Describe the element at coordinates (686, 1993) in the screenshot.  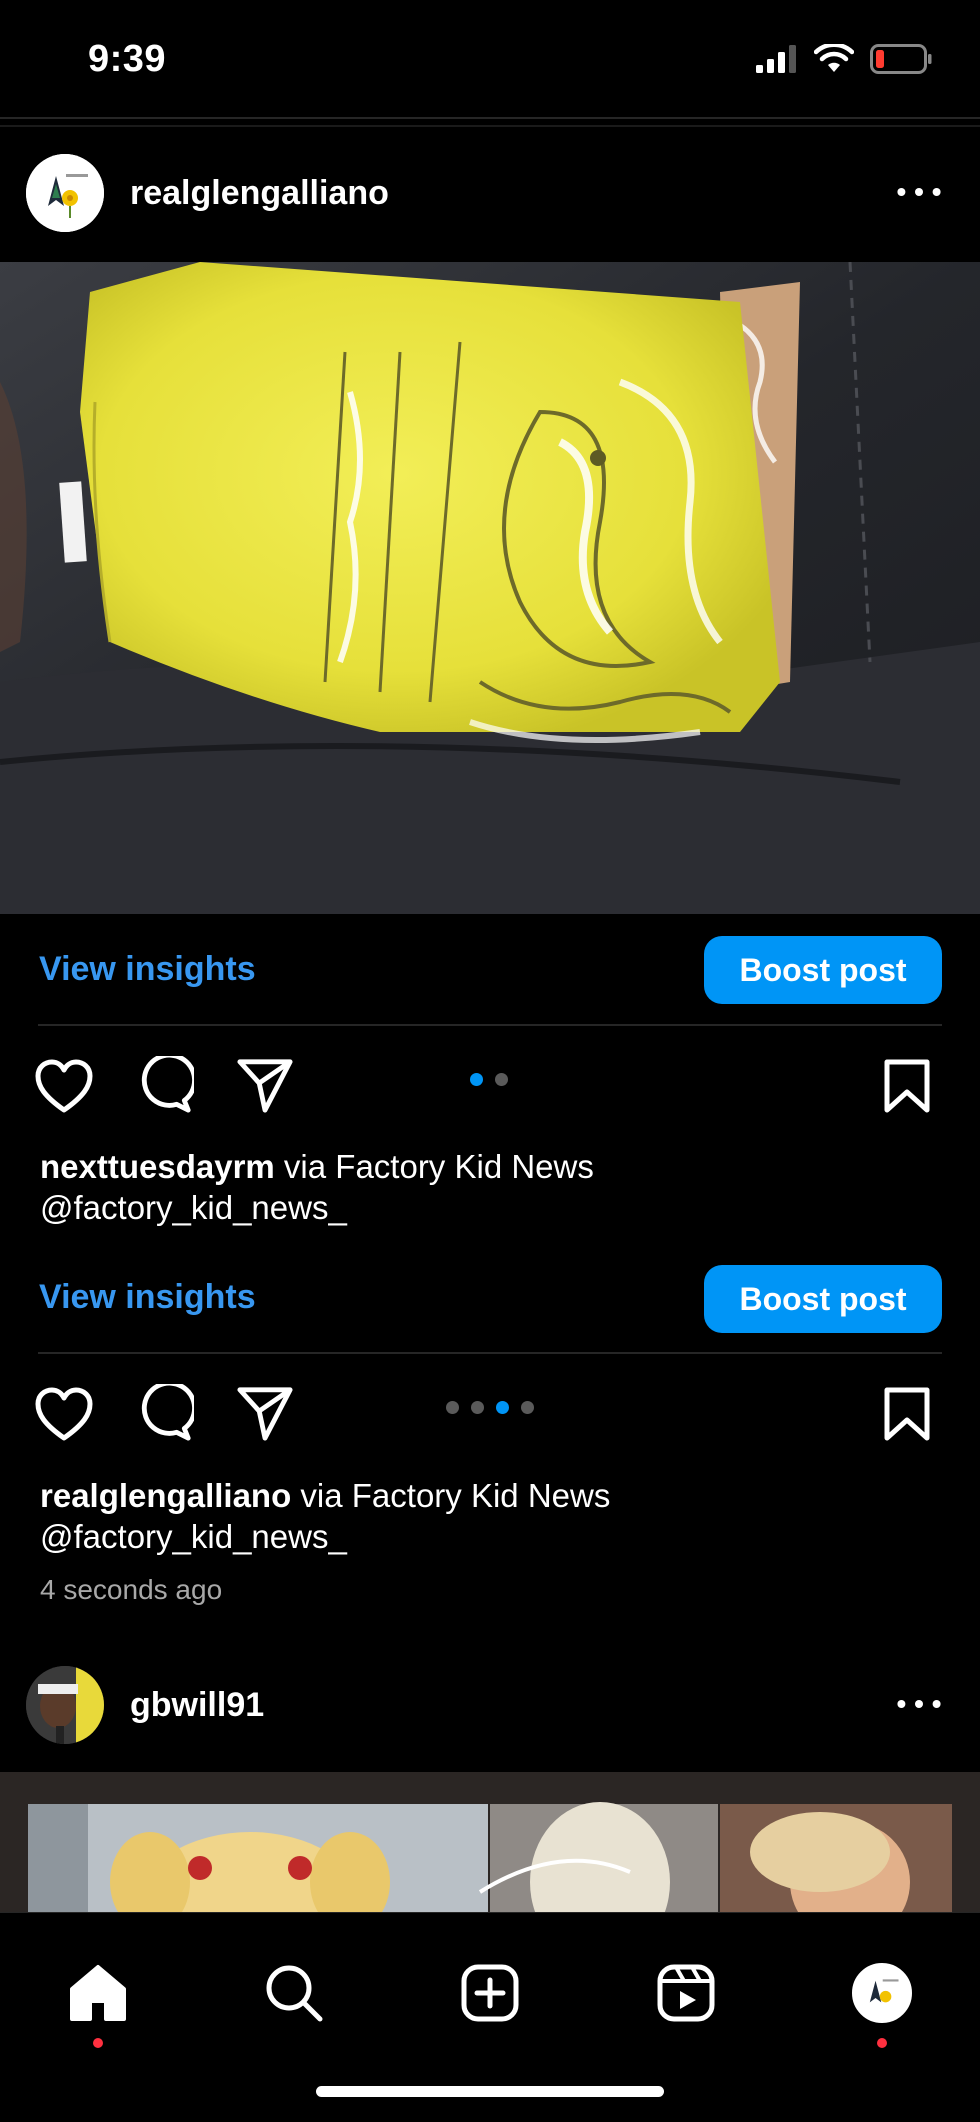
I see `reels-icon` at that location.